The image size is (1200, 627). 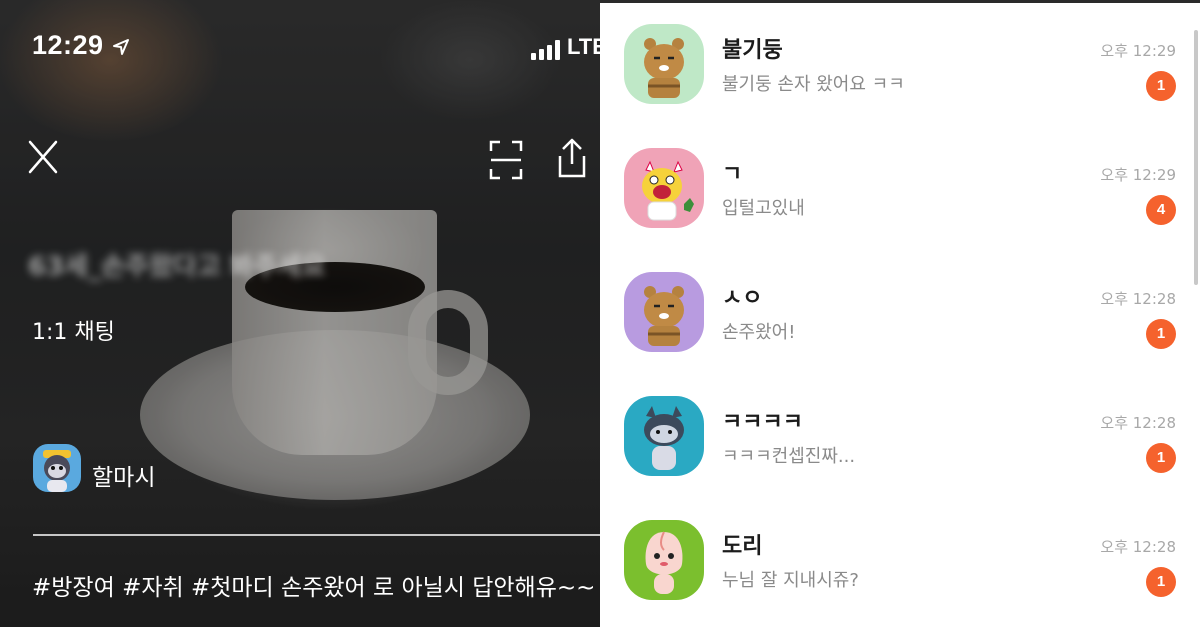 I want to click on network-type: LTE, so click(x=583, y=46).